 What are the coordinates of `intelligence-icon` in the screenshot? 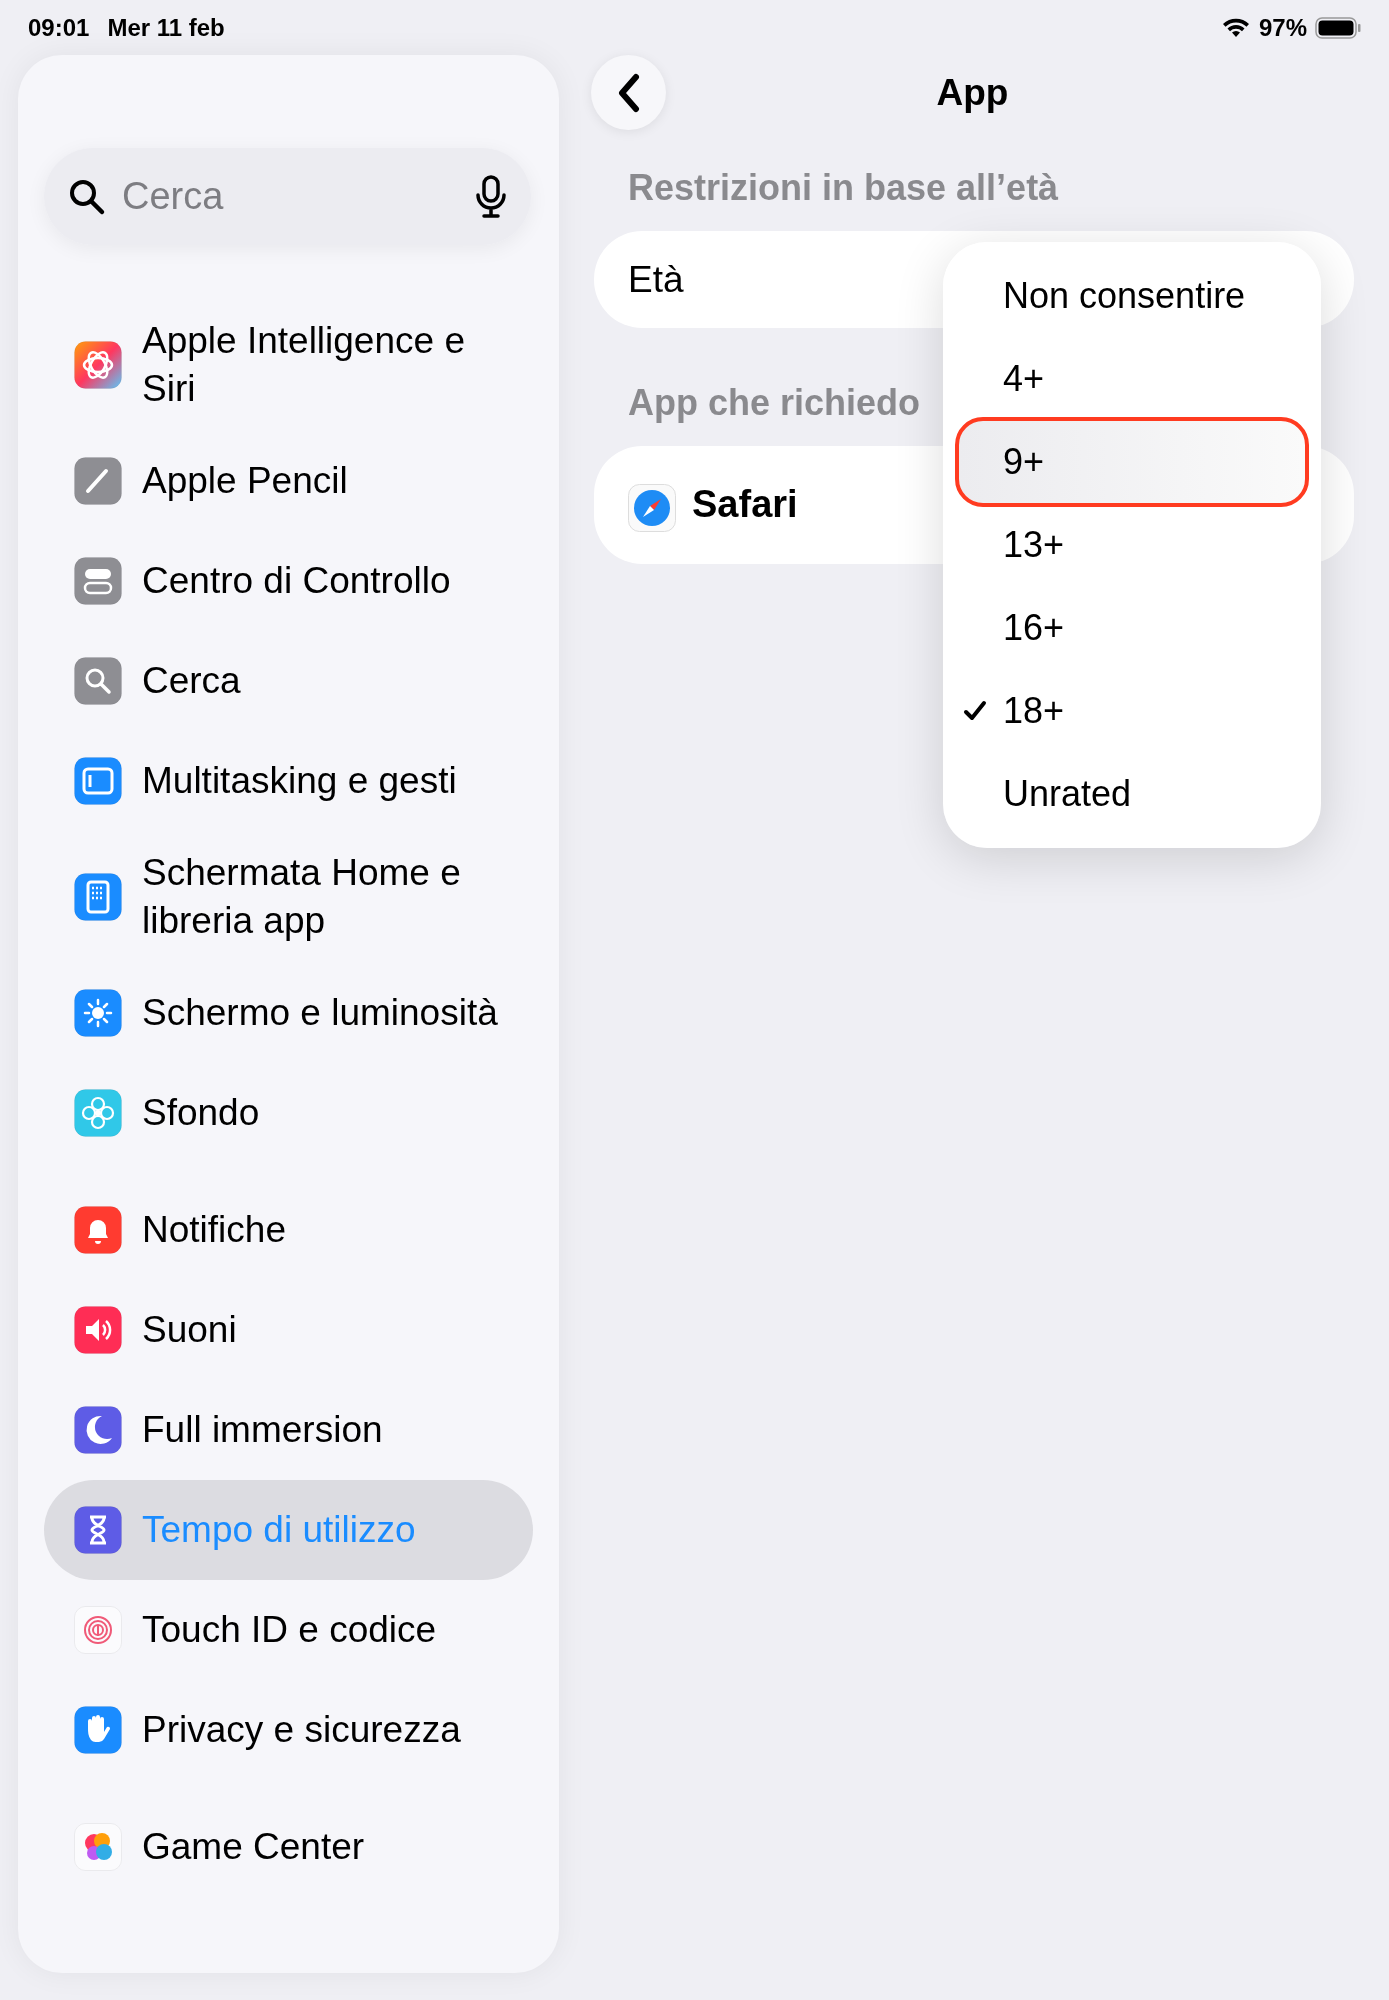 It's located at (98, 365).